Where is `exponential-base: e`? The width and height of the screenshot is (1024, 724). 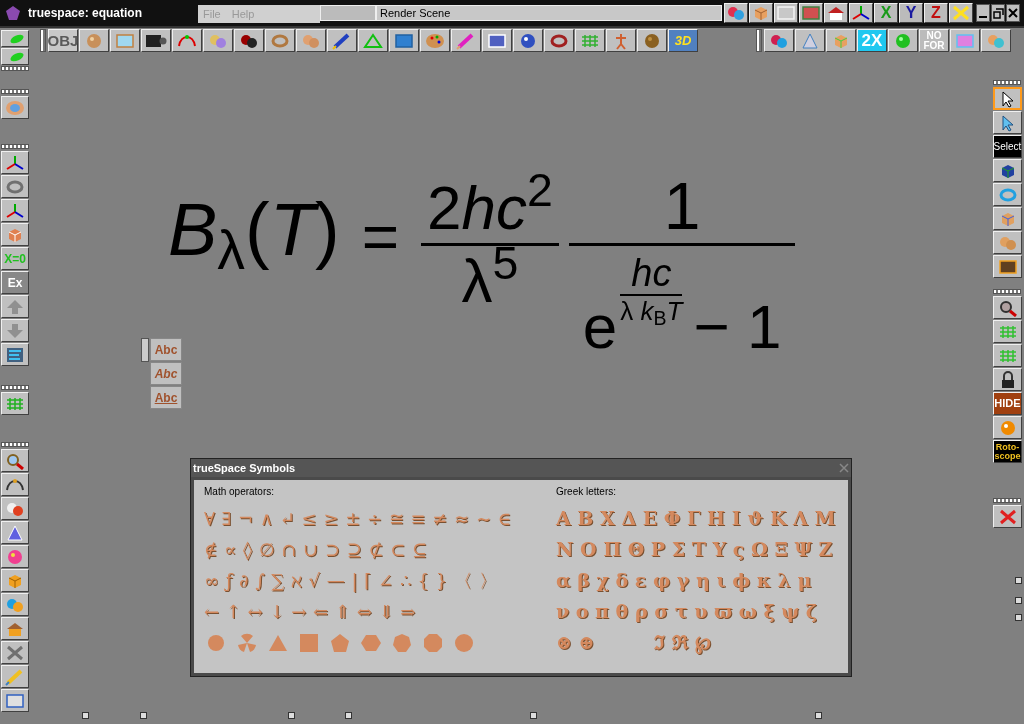
exponential-base: e is located at coordinates (600, 327).